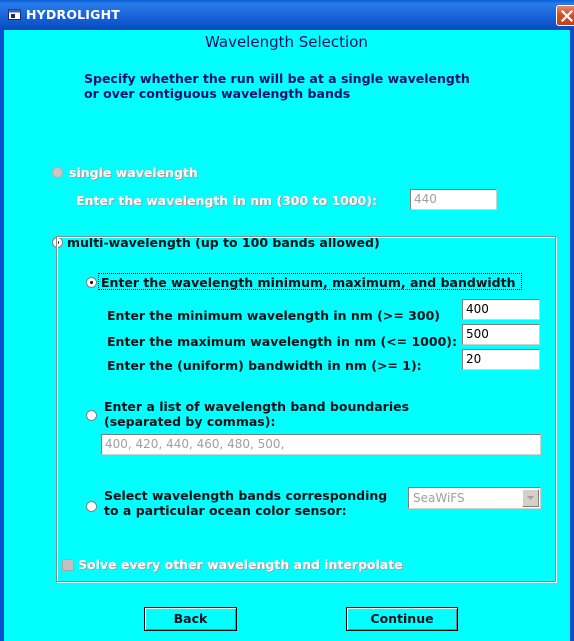 This screenshot has height=641, width=574. I want to click on window-frame-right, so click(572, 335).